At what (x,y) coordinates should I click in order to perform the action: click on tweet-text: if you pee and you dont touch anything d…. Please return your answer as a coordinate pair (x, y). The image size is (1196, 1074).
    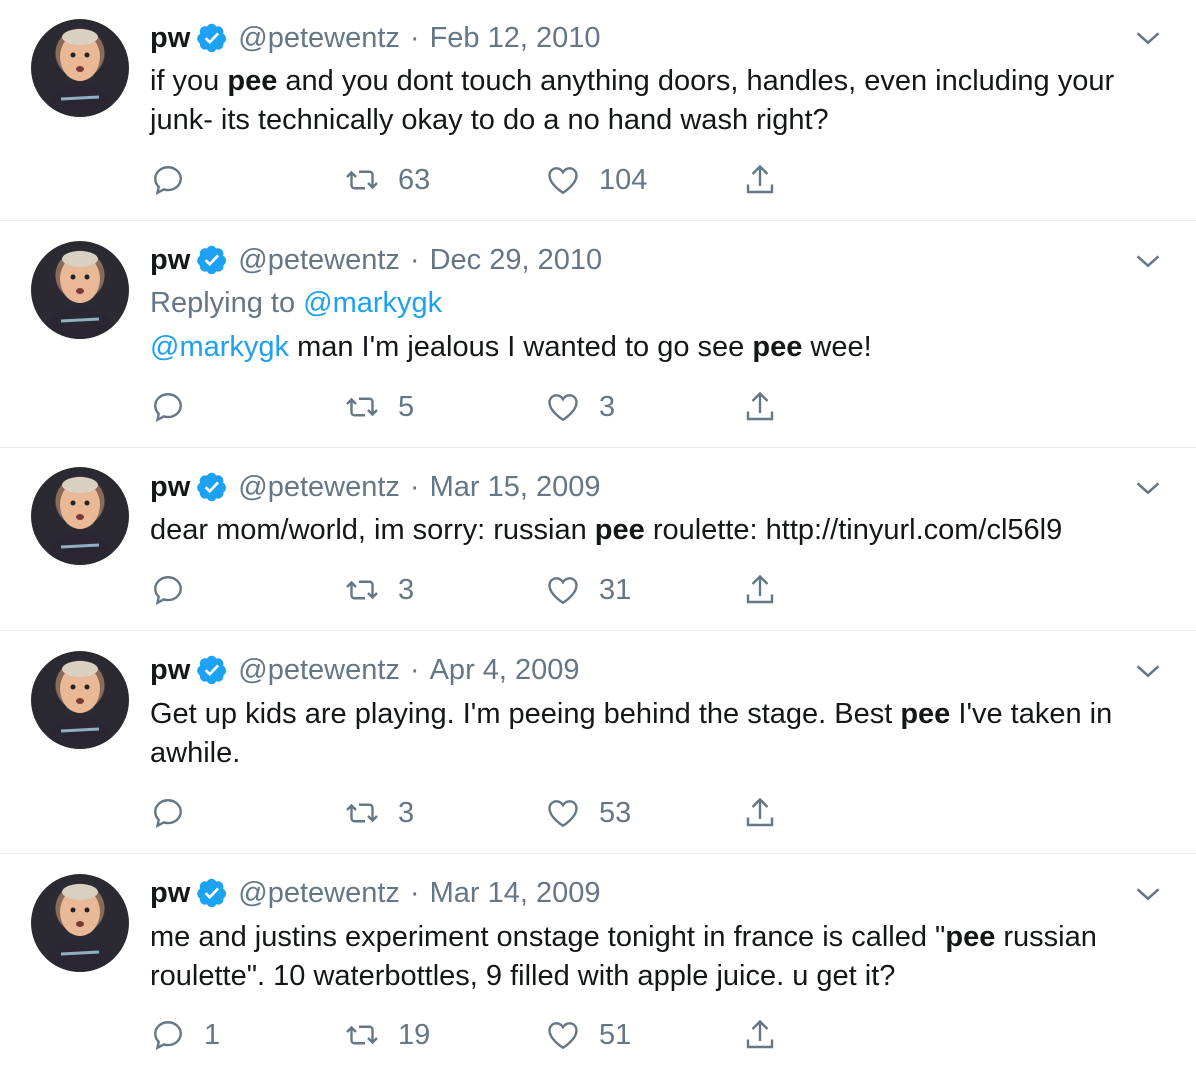
    Looking at the image, I should click on (655, 101).